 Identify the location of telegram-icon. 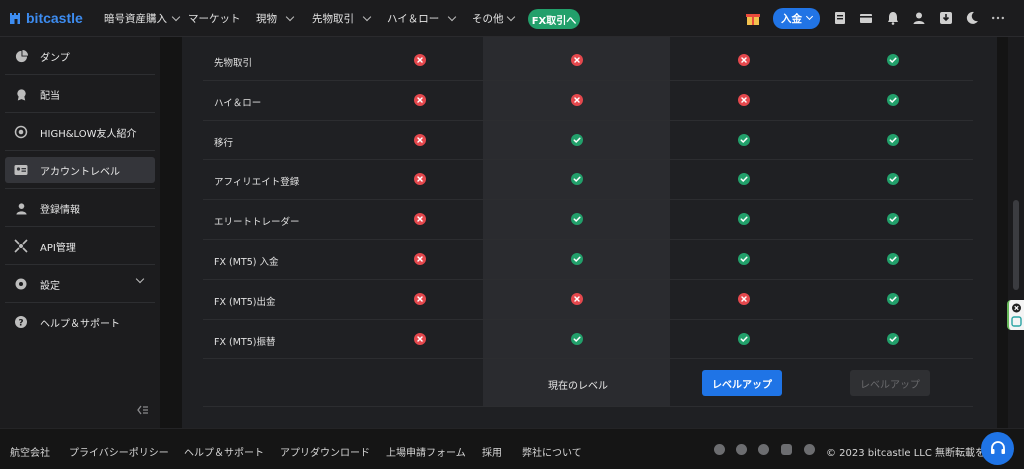
(763, 449).